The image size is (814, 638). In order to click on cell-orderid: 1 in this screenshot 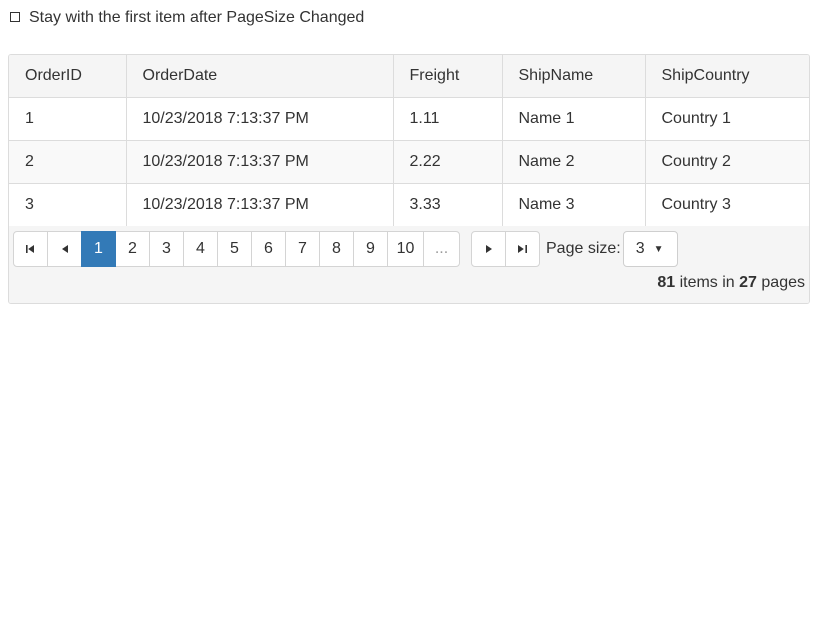, I will do `click(68, 119)`.